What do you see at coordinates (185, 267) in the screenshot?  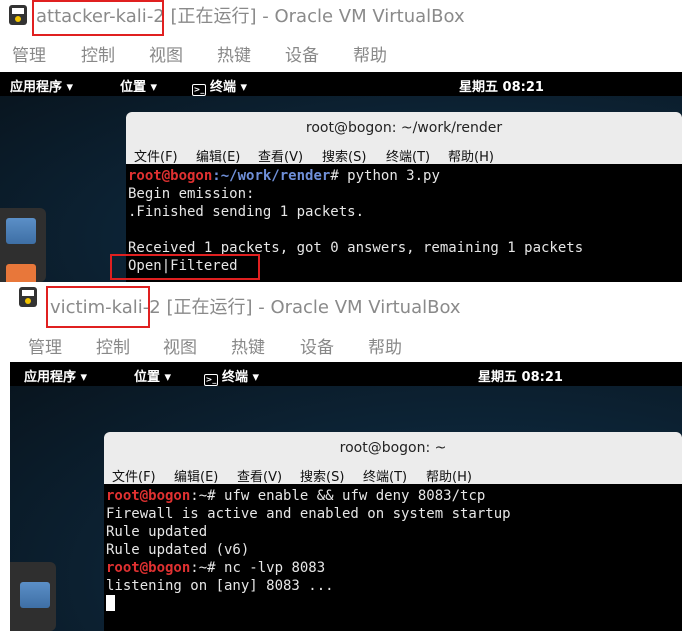 I see `result-highlight` at bounding box center [185, 267].